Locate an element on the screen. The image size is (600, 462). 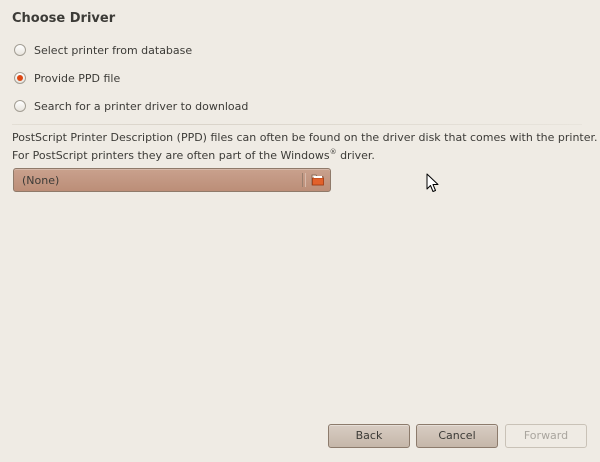
radio-label: Select printer from database is located at coordinates (113, 50).